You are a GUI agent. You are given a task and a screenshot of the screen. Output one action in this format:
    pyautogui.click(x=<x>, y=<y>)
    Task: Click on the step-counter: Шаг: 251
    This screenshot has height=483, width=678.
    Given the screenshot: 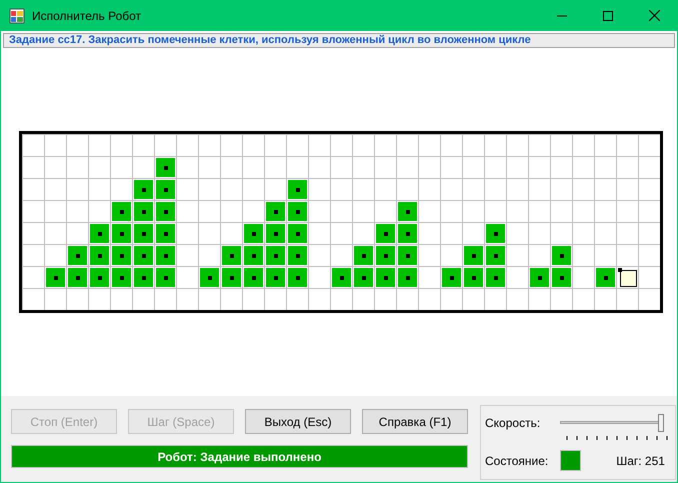 What is the action you would take?
    pyautogui.click(x=640, y=461)
    